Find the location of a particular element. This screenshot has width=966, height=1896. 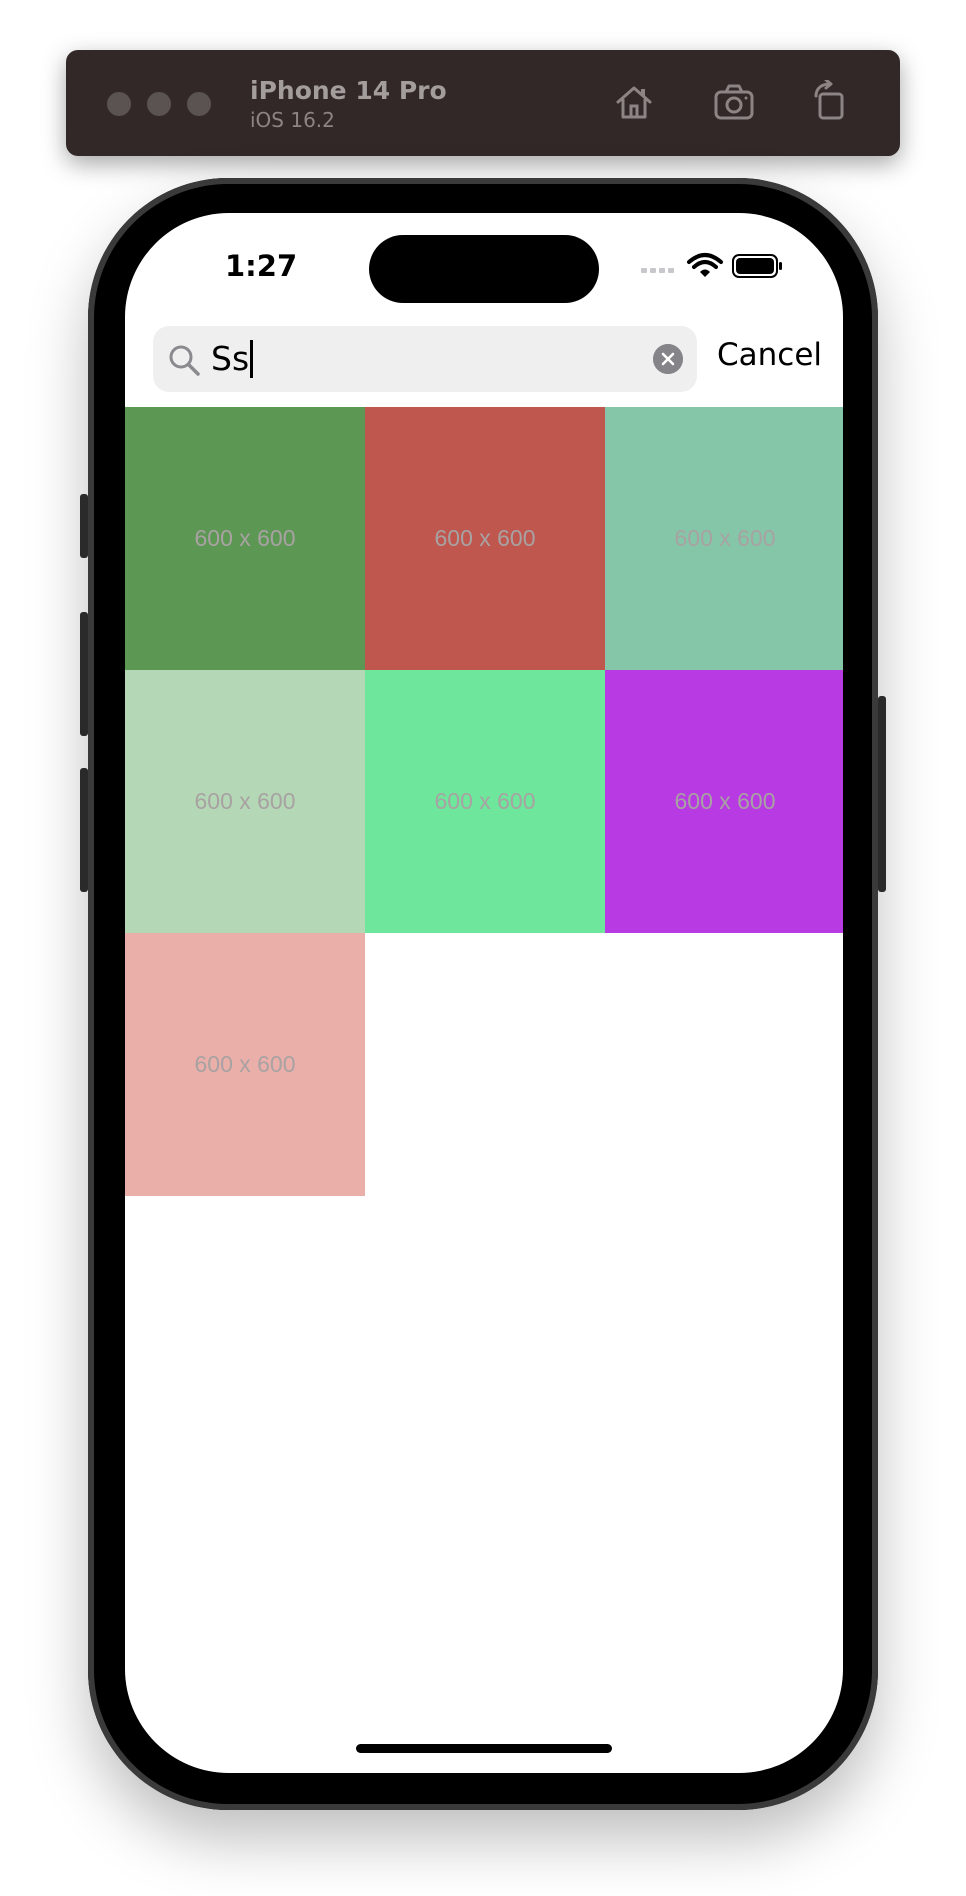

search-field: Ss is located at coordinates (425, 359).